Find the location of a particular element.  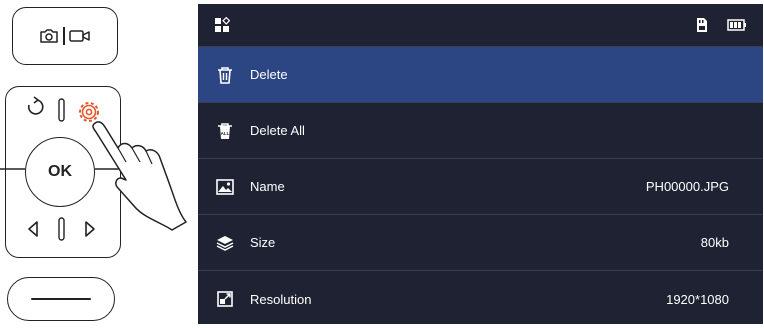

svg-text: ALL is located at coordinates (225, 133).